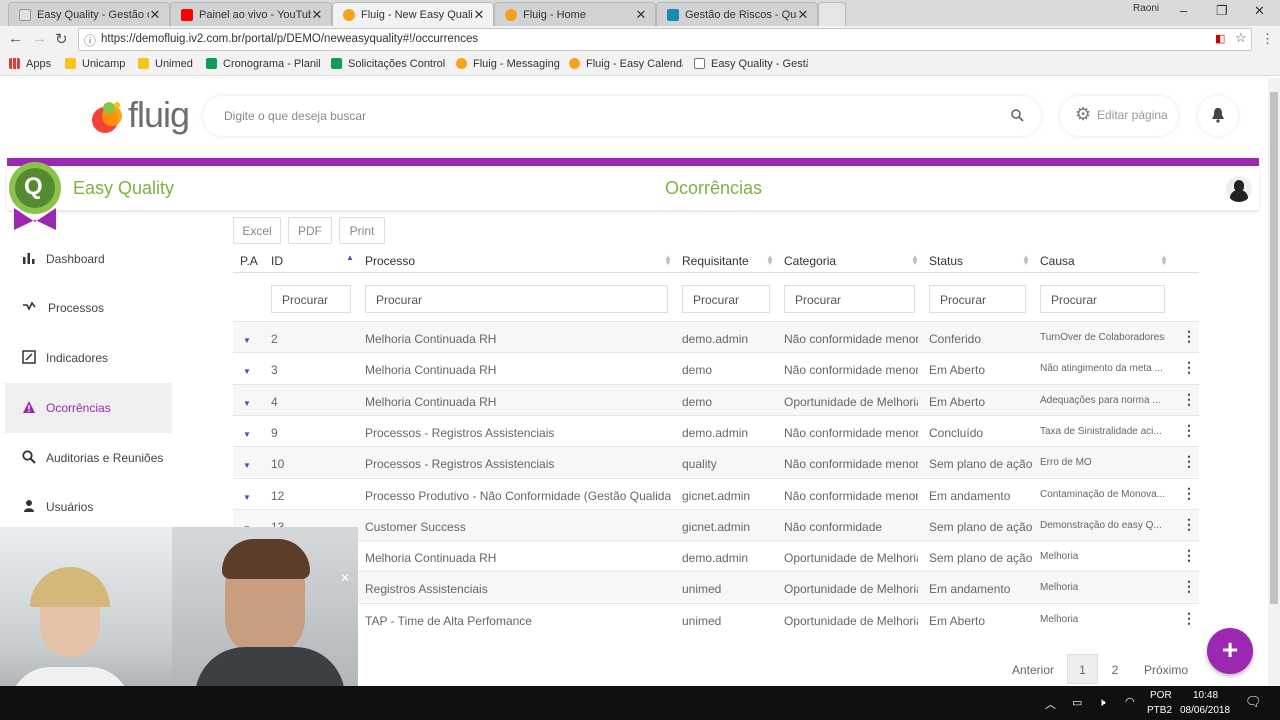  What do you see at coordinates (1267, 39) in the screenshot?
I see `browser-menu-icon: ⋮` at bounding box center [1267, 39].